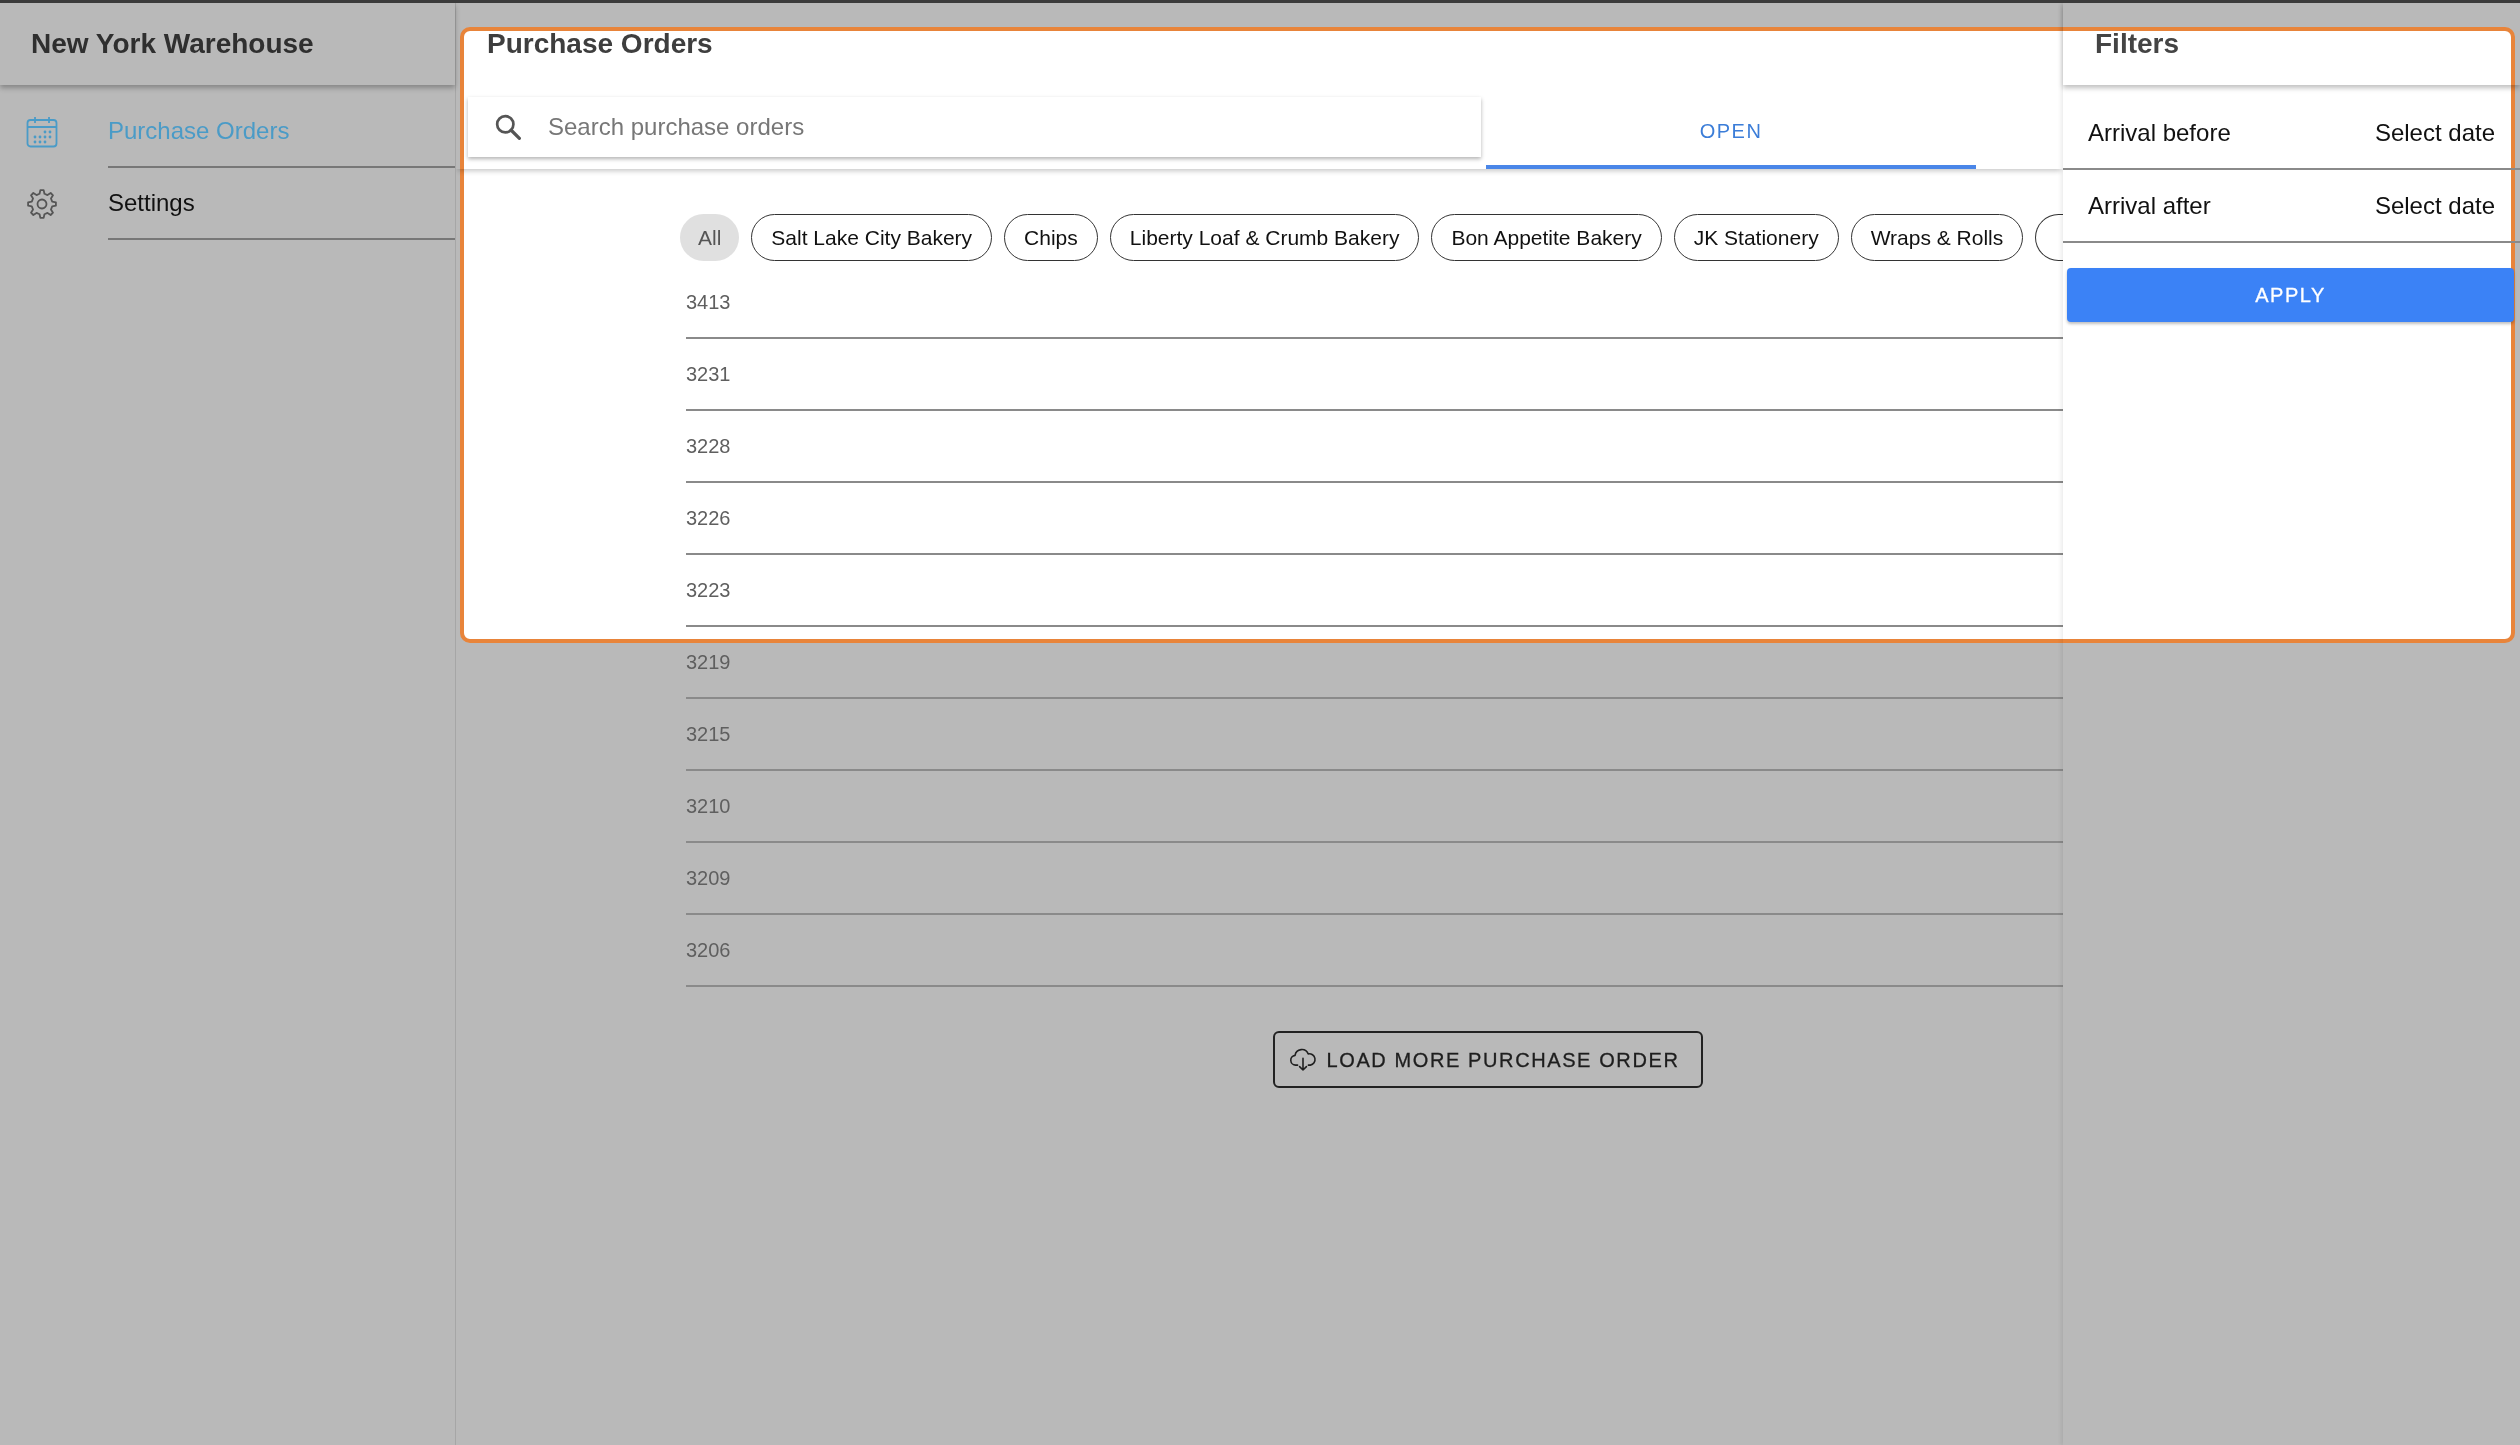 This screenshot has height=1445, width=2520. What do you see at coordinates (2290, 295) in the screenshot?
I see `apply-button: APPLY` at bounding box center [2290, 295].